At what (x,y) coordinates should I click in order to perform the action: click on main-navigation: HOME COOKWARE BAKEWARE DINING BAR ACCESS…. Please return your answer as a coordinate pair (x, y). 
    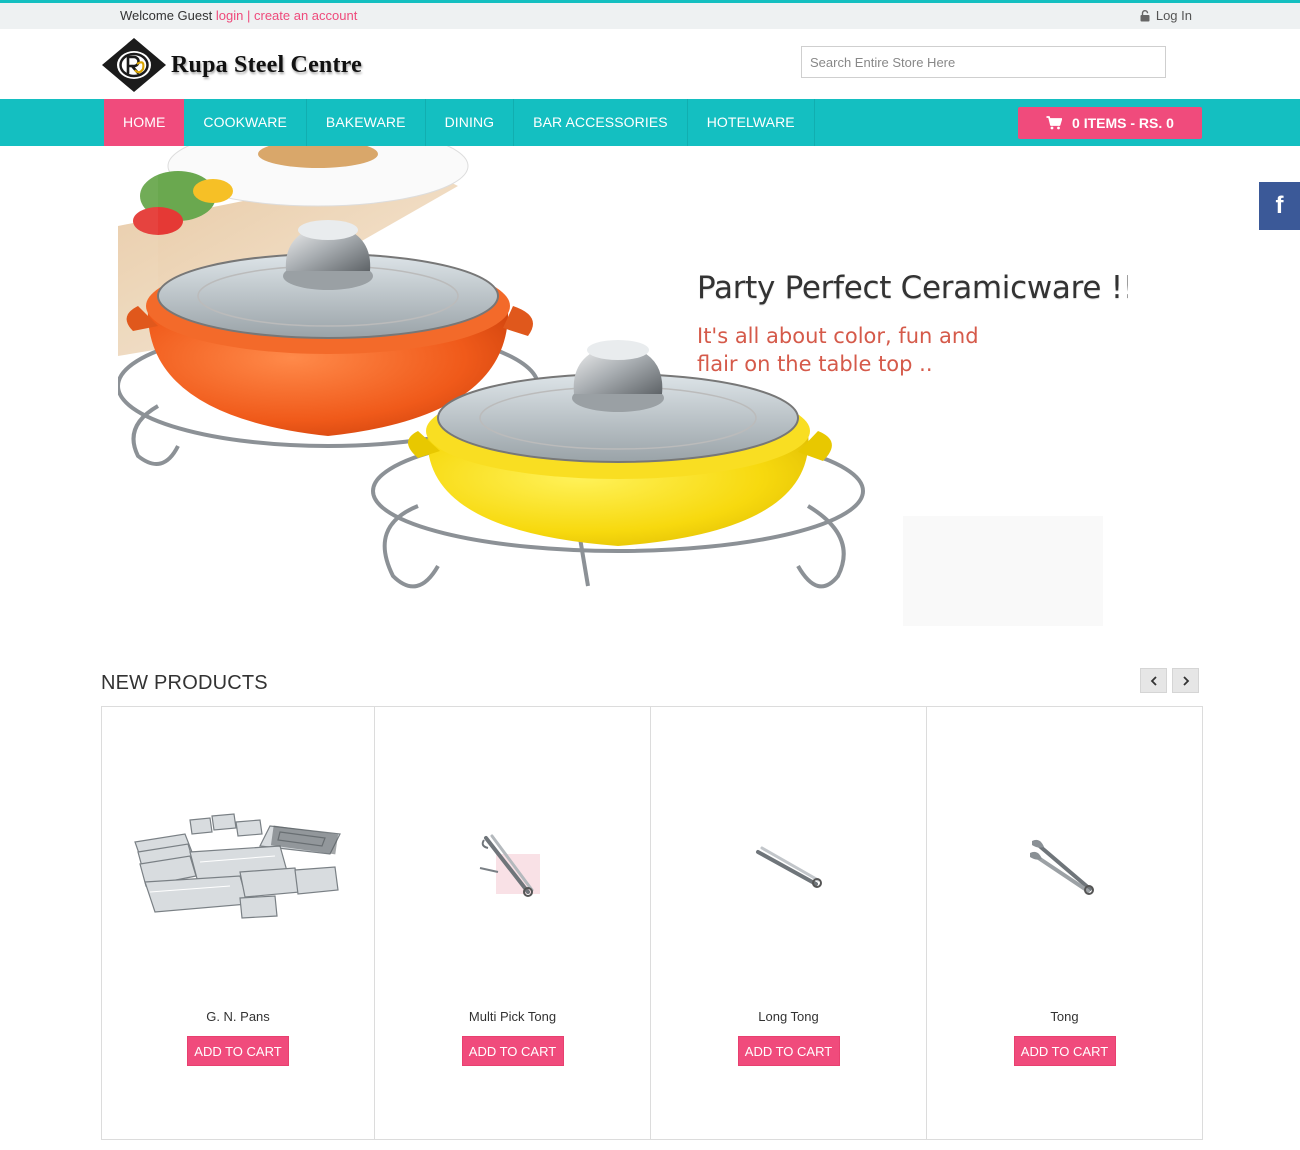
    Looking at the image, I should click on (650, 122).